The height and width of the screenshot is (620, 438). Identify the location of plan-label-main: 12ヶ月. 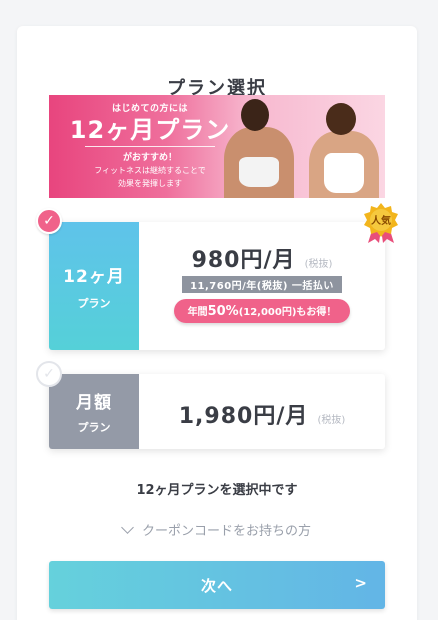
(94, 277).